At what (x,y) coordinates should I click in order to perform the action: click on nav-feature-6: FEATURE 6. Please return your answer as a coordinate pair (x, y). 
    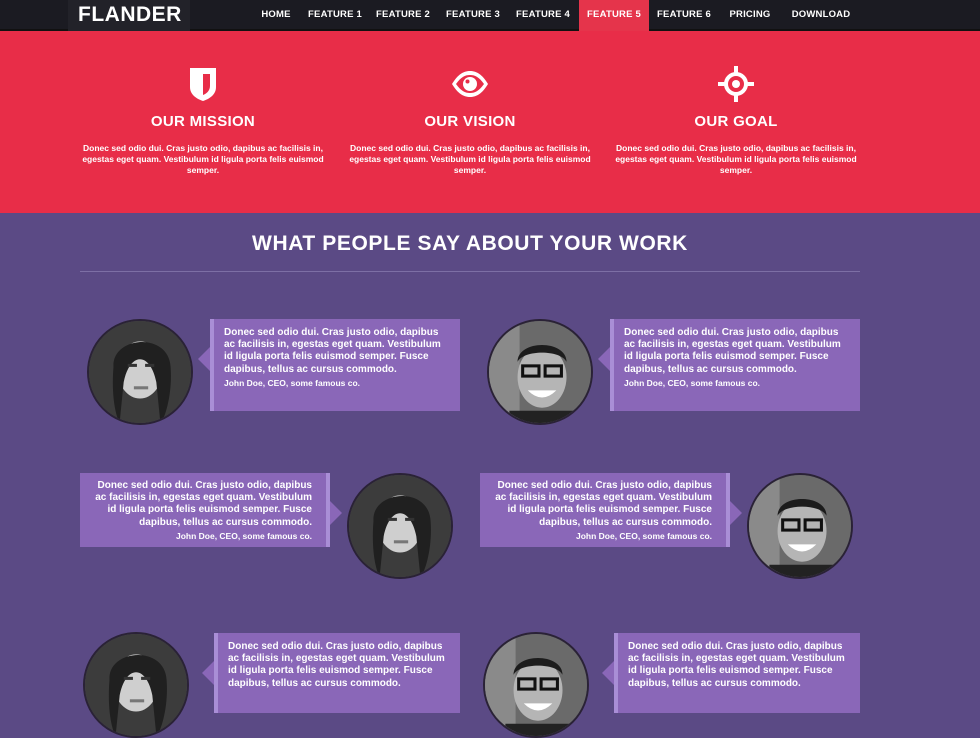
    Looking at the image, I should click on (684, 15).